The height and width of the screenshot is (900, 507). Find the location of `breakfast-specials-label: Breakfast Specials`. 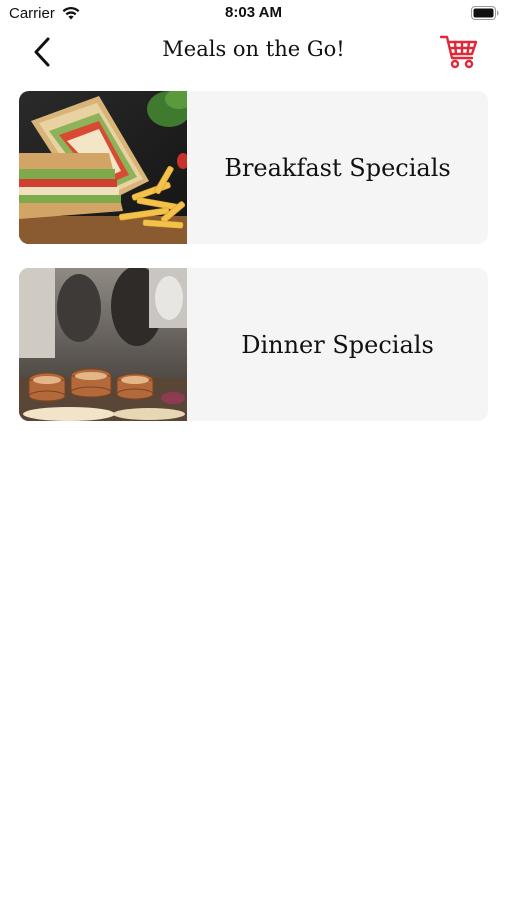

breakfast-specials-label: Breakfast Specials is located at coordinates (337, 167).